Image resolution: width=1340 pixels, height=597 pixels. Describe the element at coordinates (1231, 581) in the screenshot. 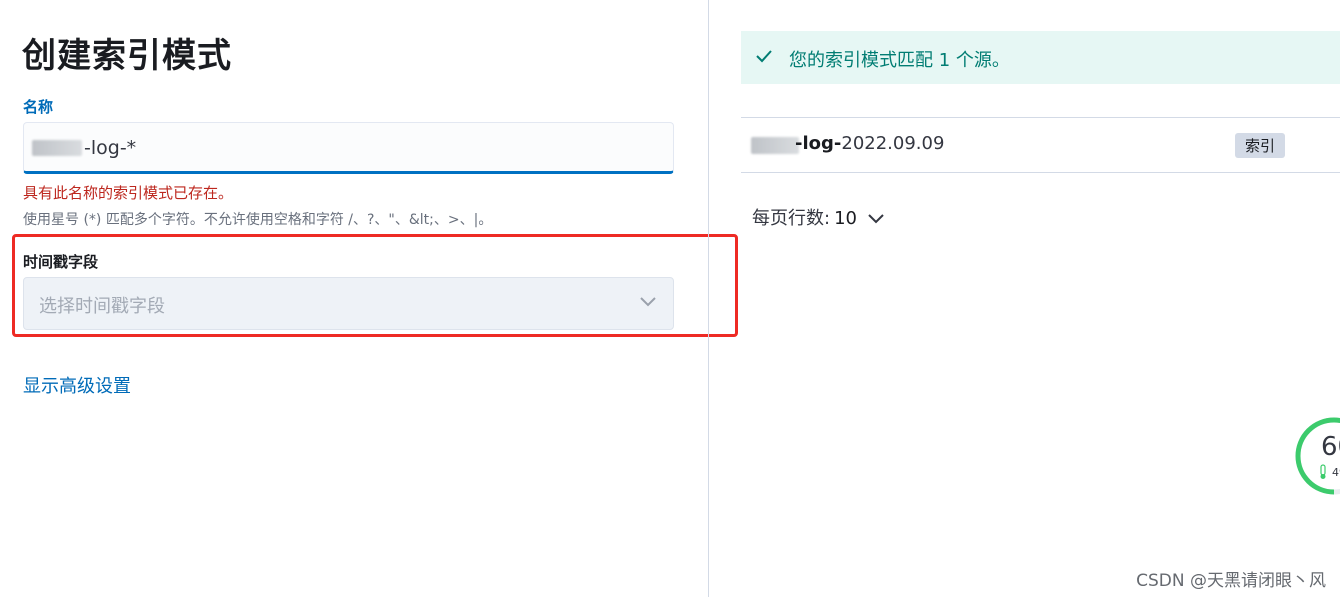

I see `watermark: CSDN @天黑请闭眼丶风` at that location.